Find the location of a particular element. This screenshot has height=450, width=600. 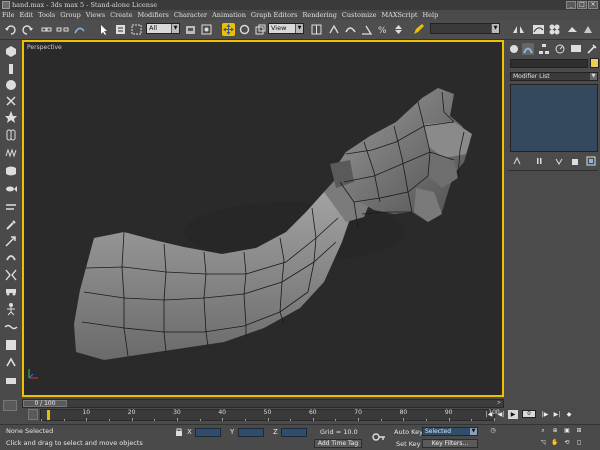

key-icon is located at coordinates (379, 437).